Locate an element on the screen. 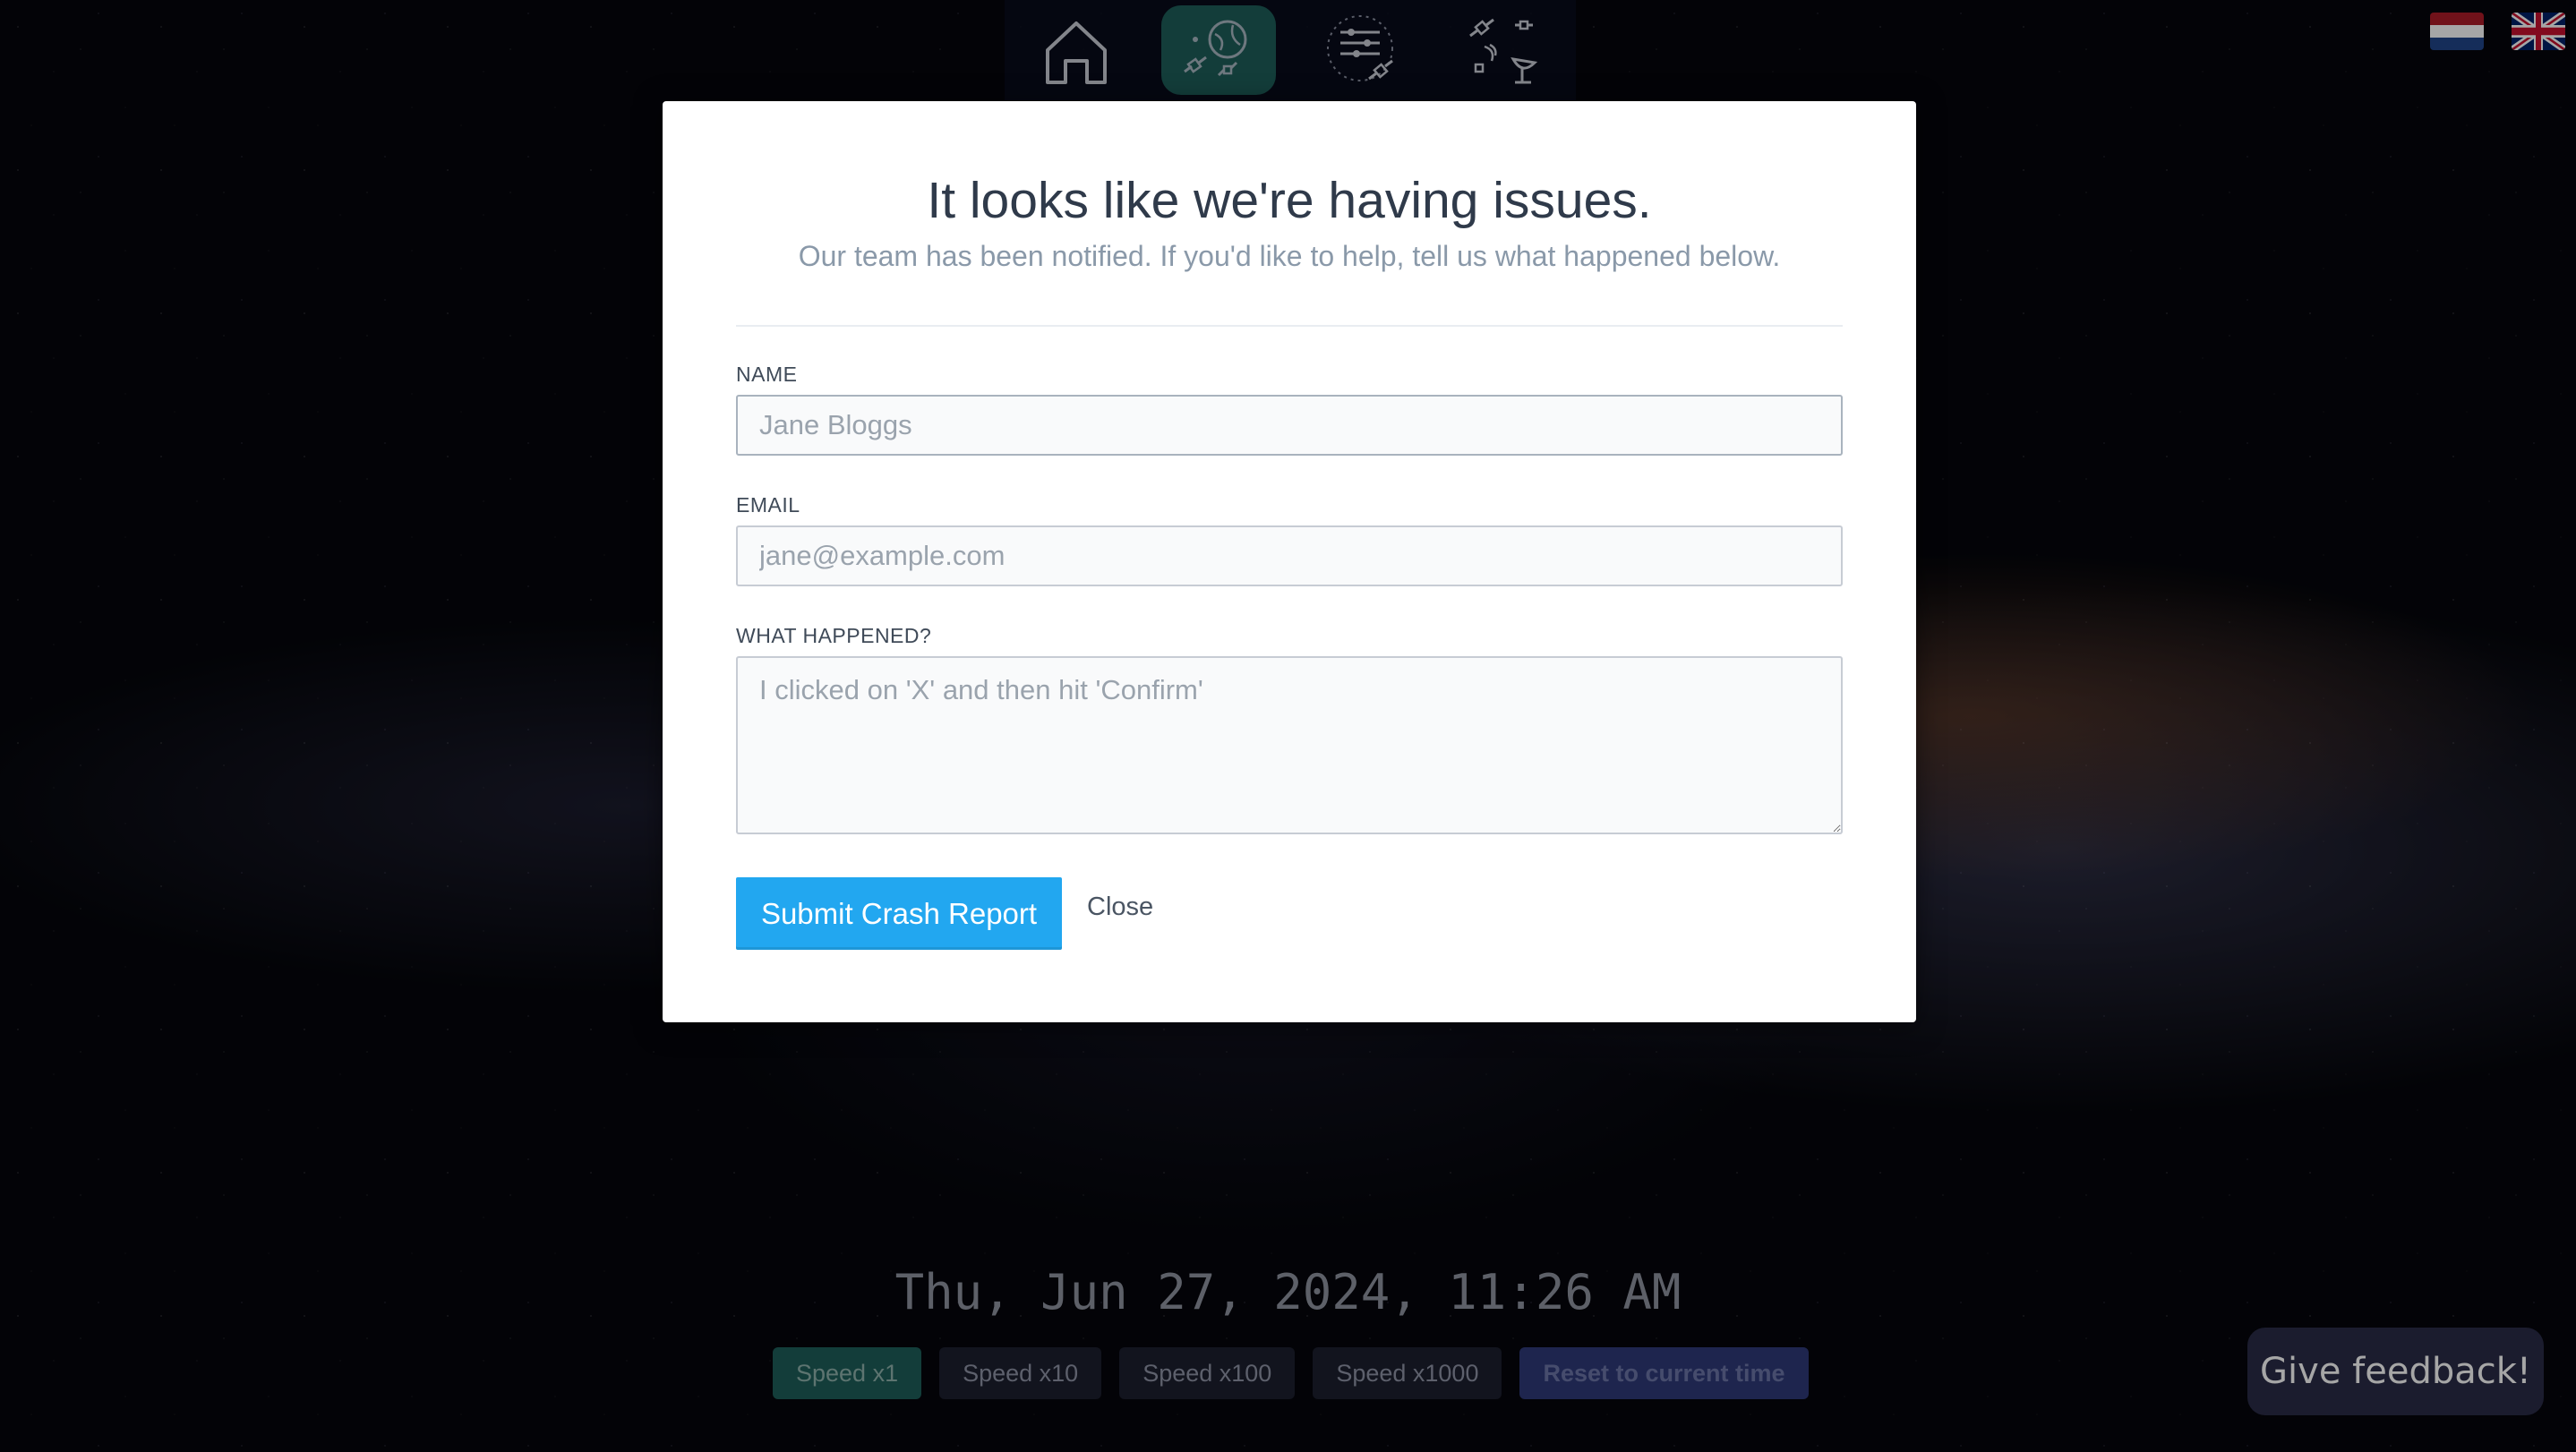 The height and width of the screenshot is (1452, 2576). email-input is located at coordinates (1289, 555).